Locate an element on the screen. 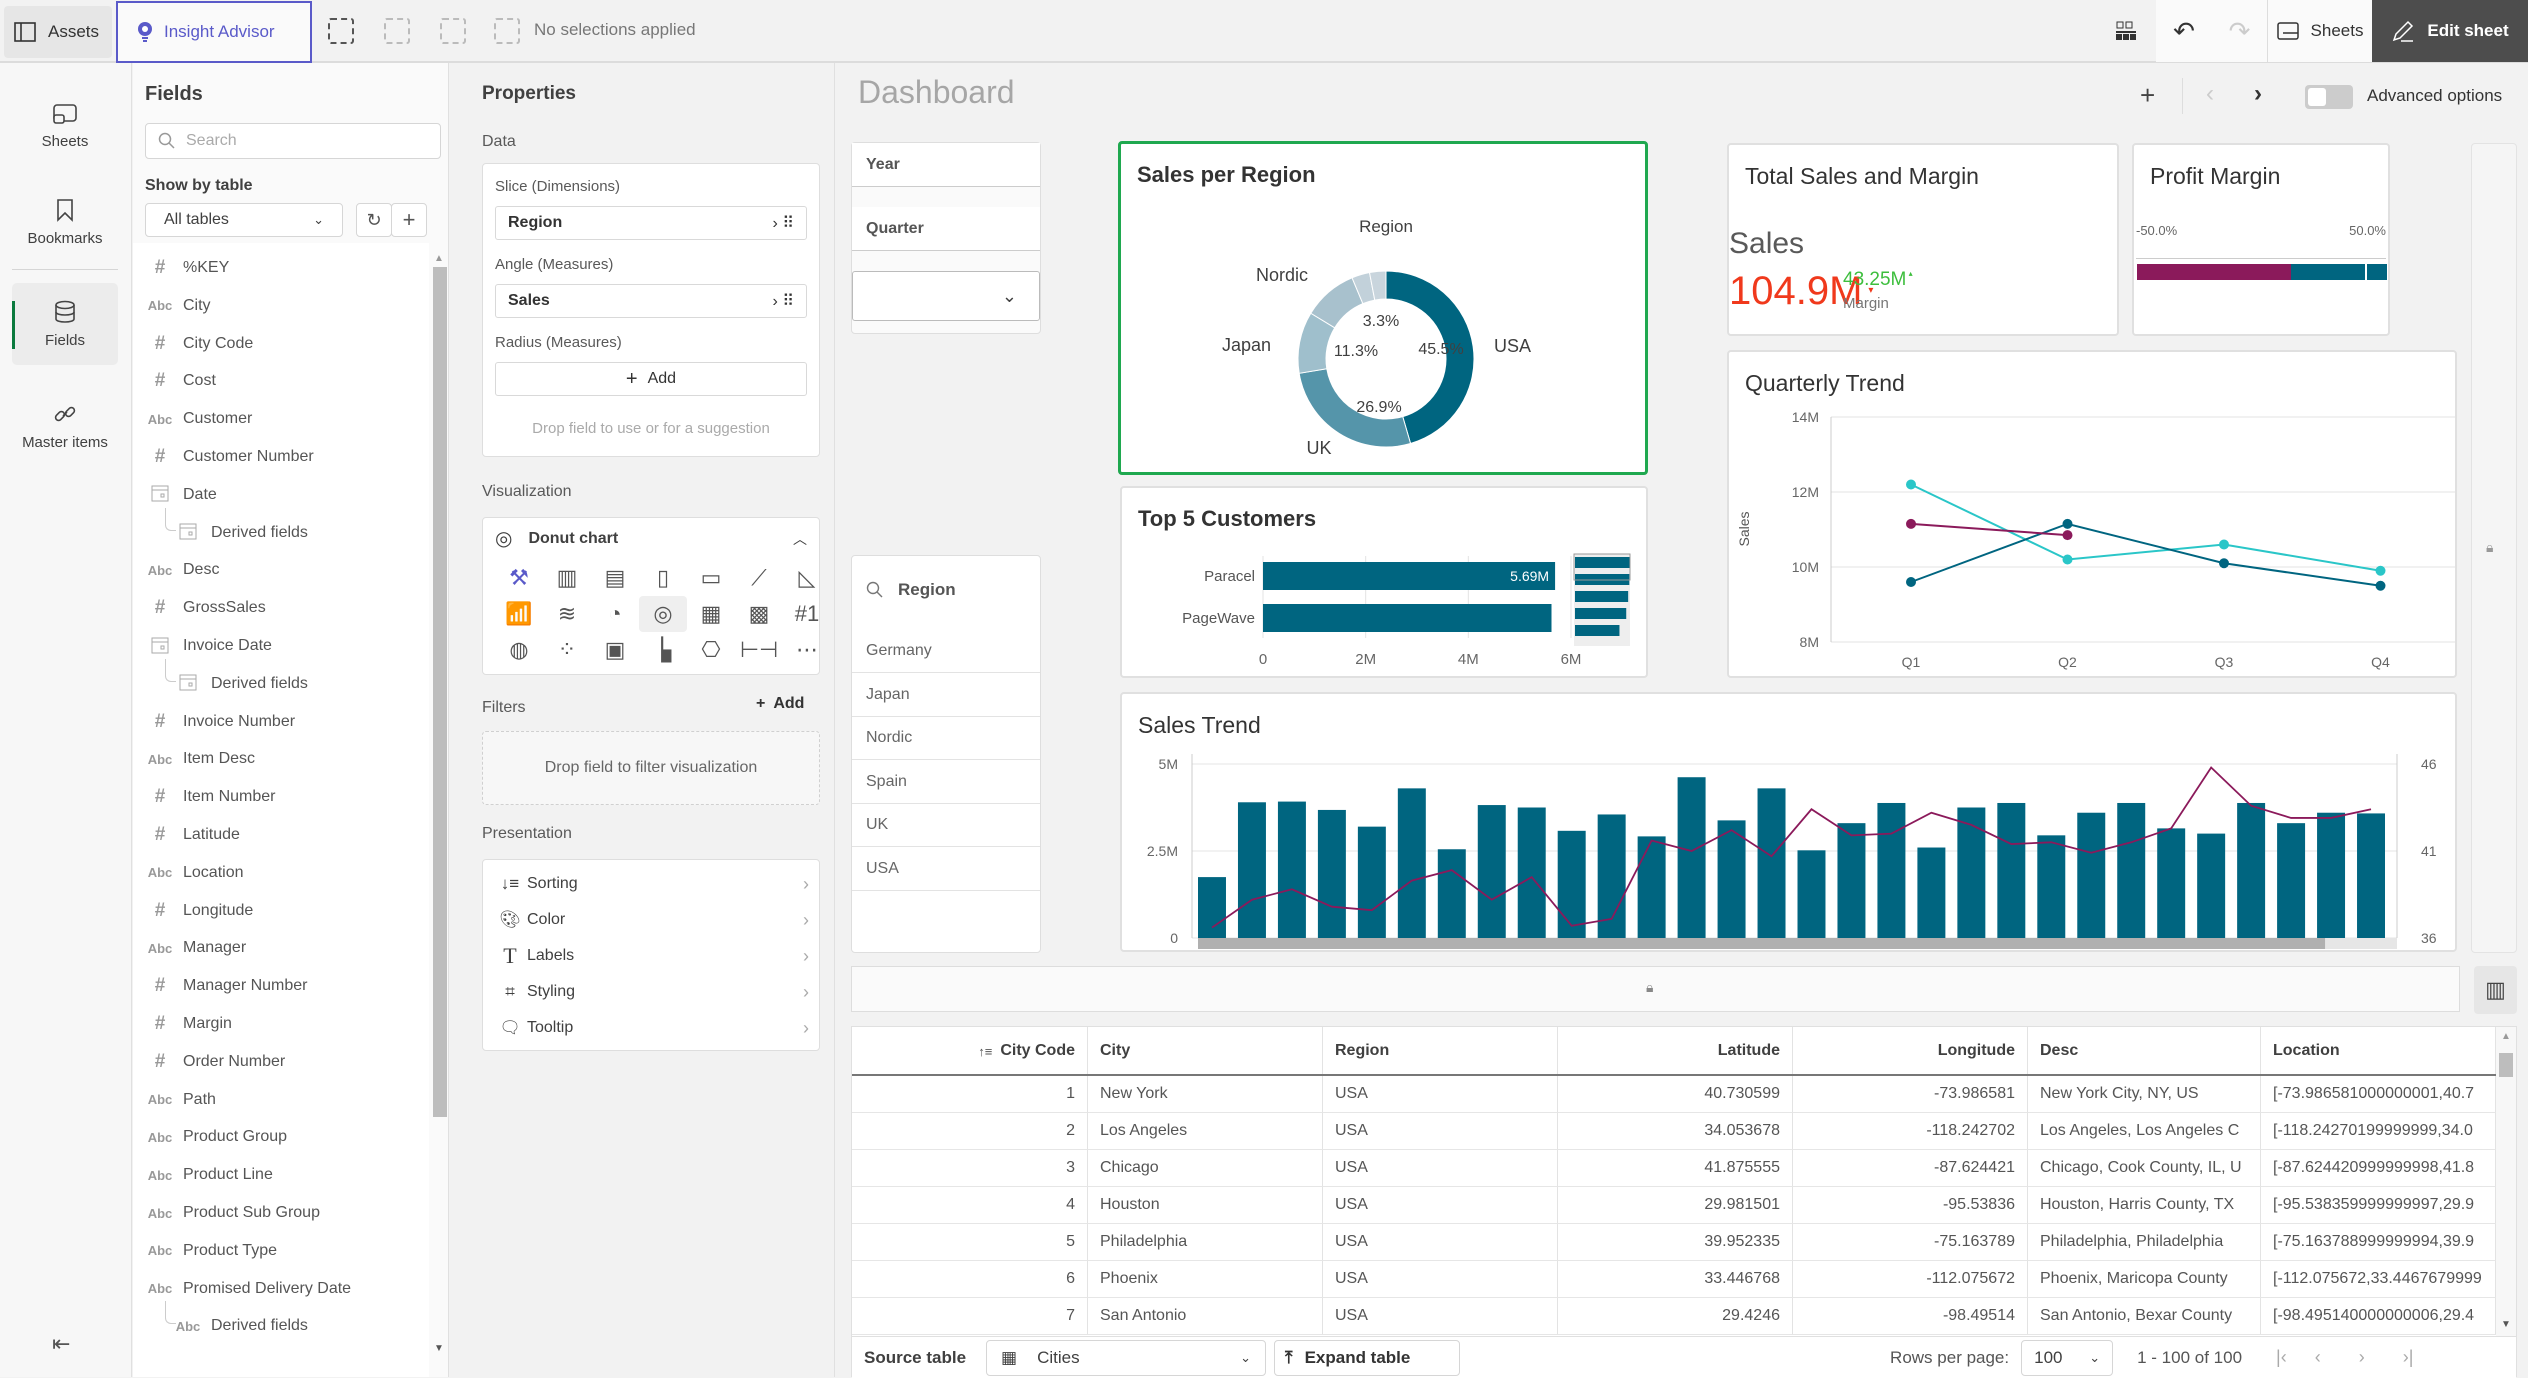  field-item: # Customer Number is located at coordinates (223, 457).